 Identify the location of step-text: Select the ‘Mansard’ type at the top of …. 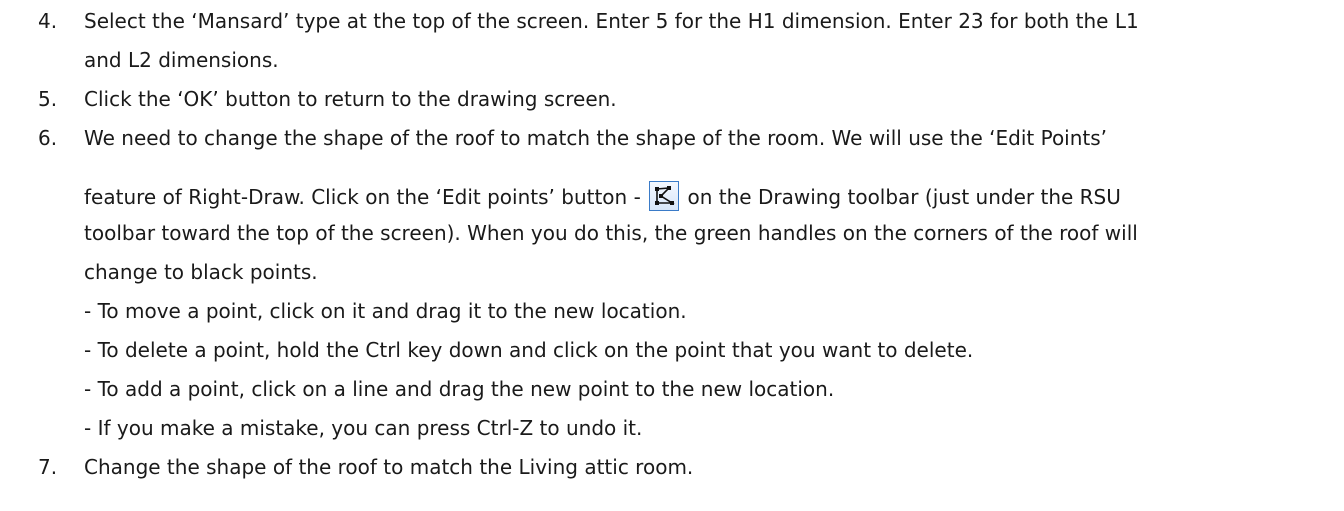
(611, 21).